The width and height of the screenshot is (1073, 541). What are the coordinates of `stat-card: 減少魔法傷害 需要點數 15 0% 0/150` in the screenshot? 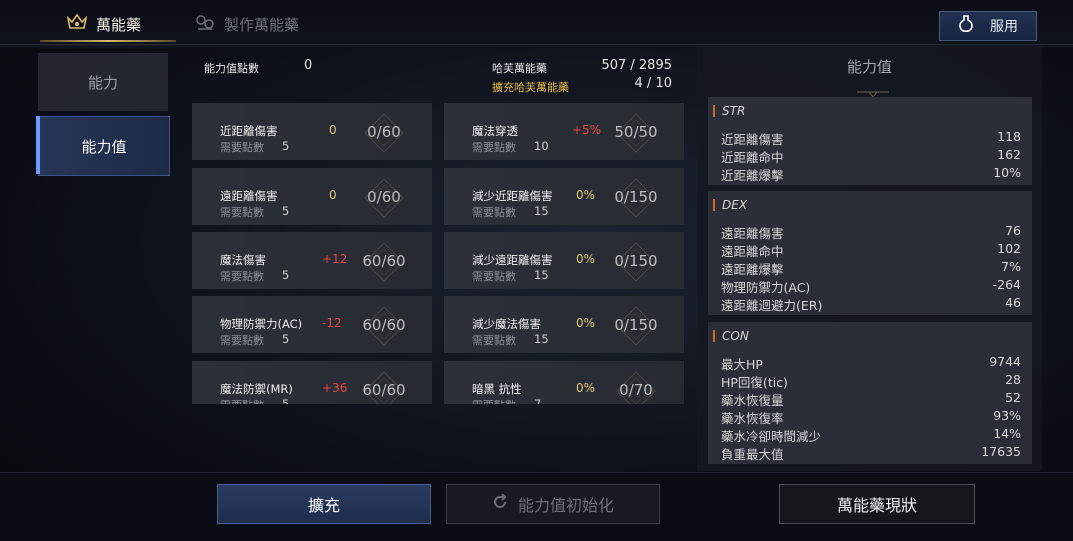 It's located at (564, 324).